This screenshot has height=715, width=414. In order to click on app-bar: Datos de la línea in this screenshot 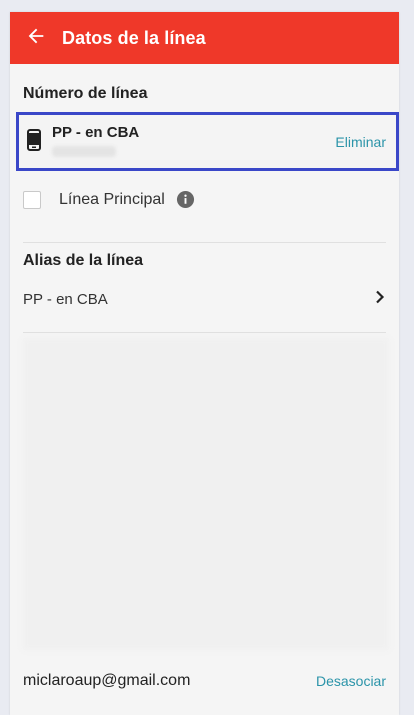, I will do `click(204, 38)`.